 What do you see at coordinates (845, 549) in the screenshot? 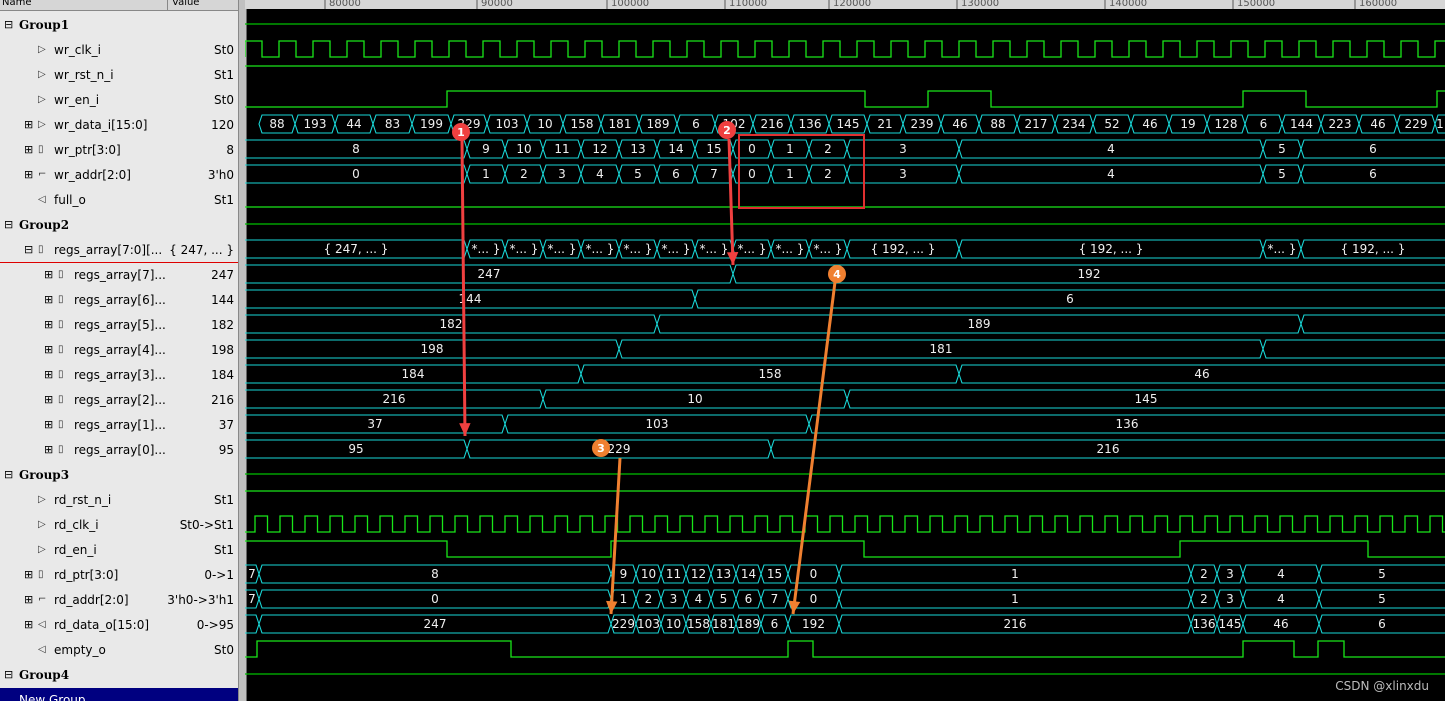
I see `rd-en-trace` at bounding box center [845, 549].